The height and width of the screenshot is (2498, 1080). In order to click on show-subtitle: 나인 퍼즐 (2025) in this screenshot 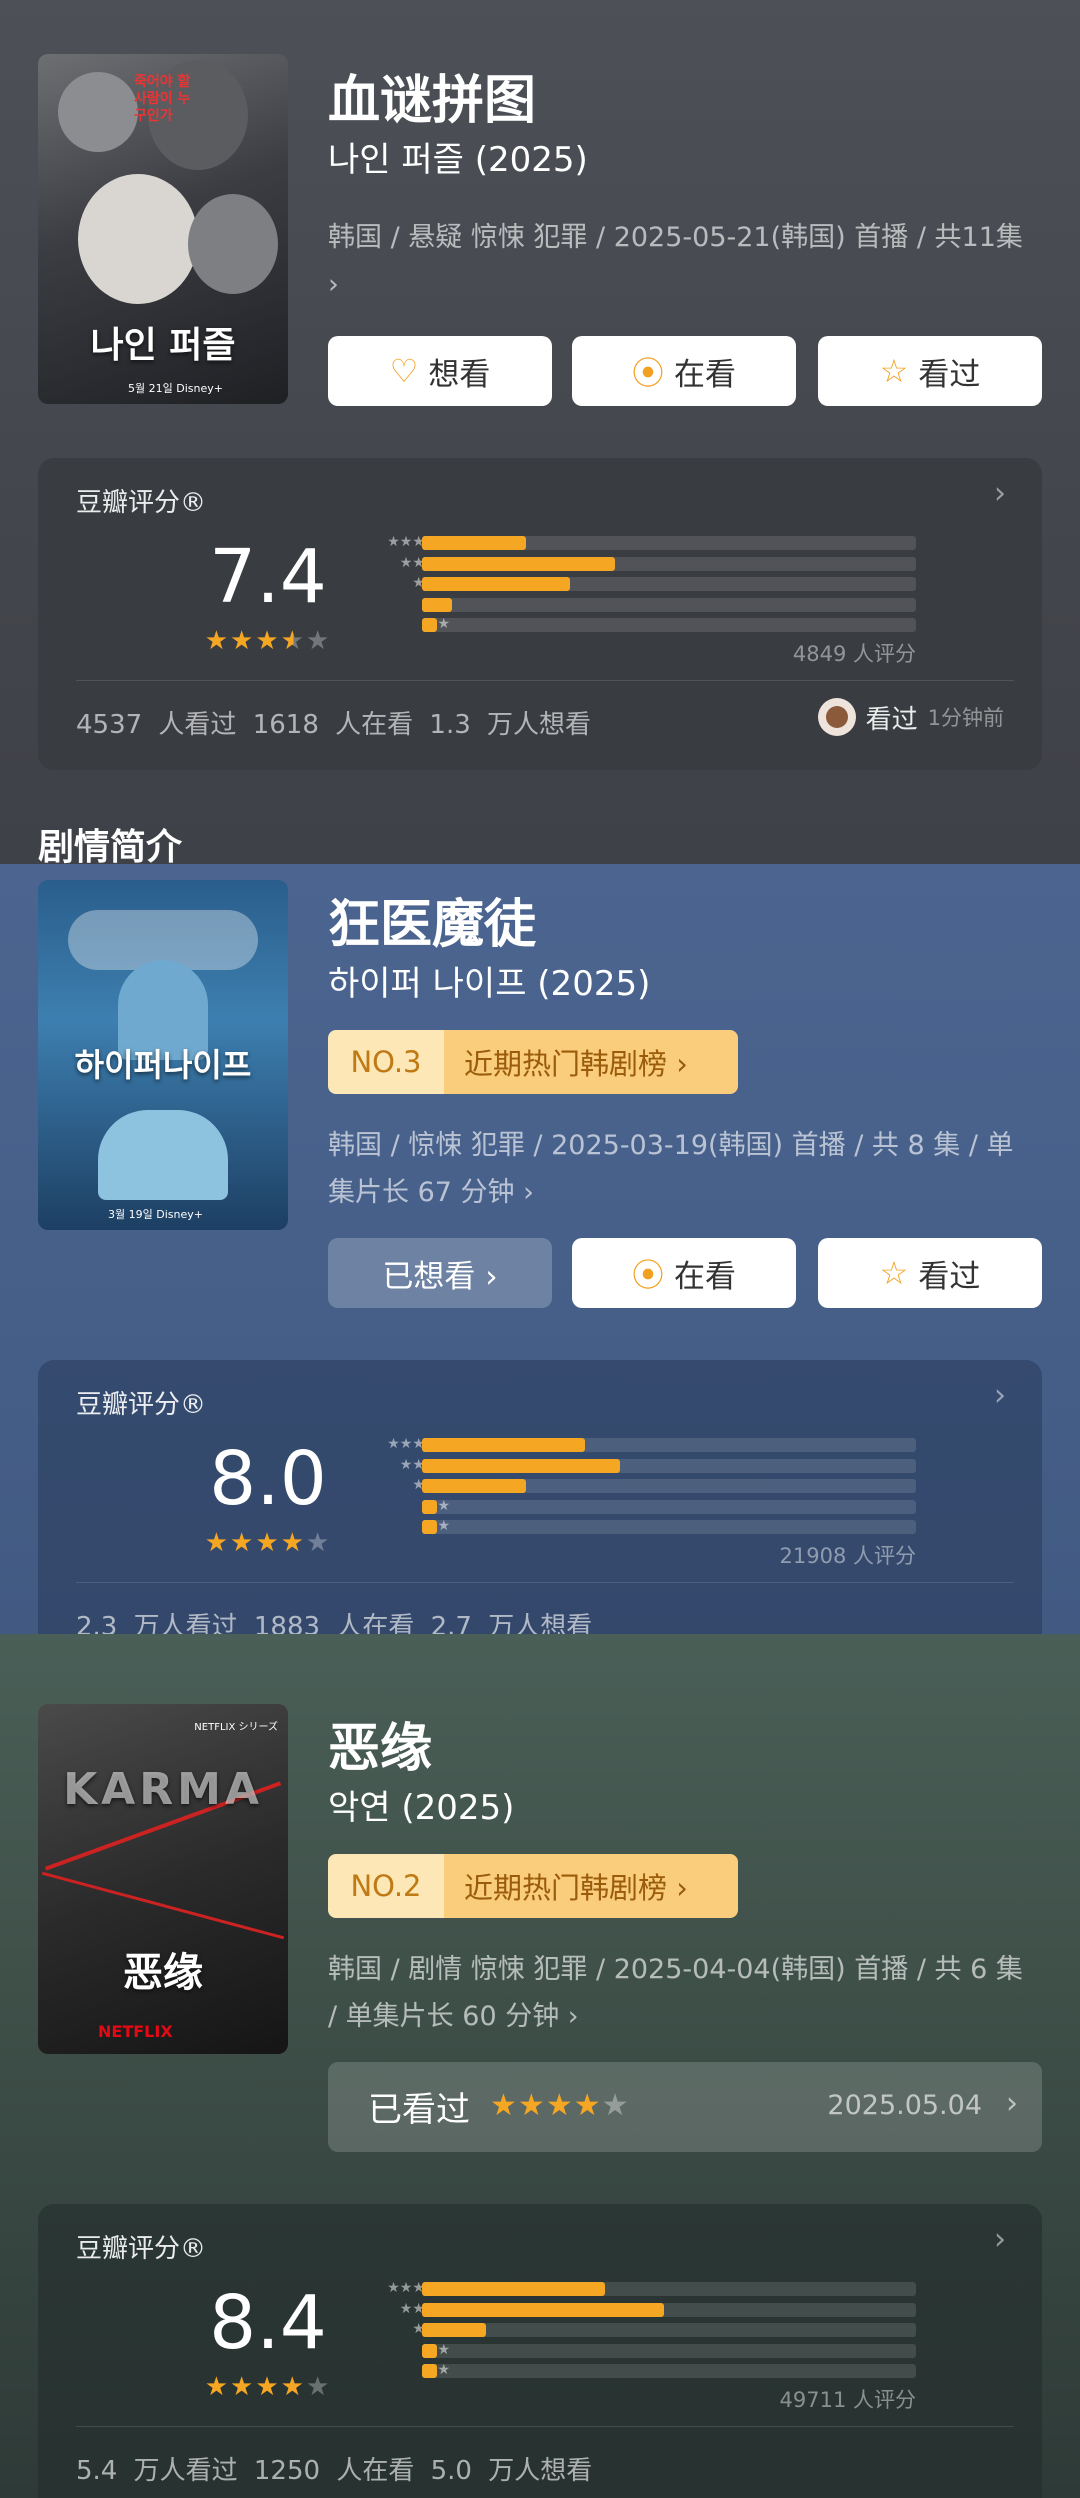, I will do `click(458, 160)`.